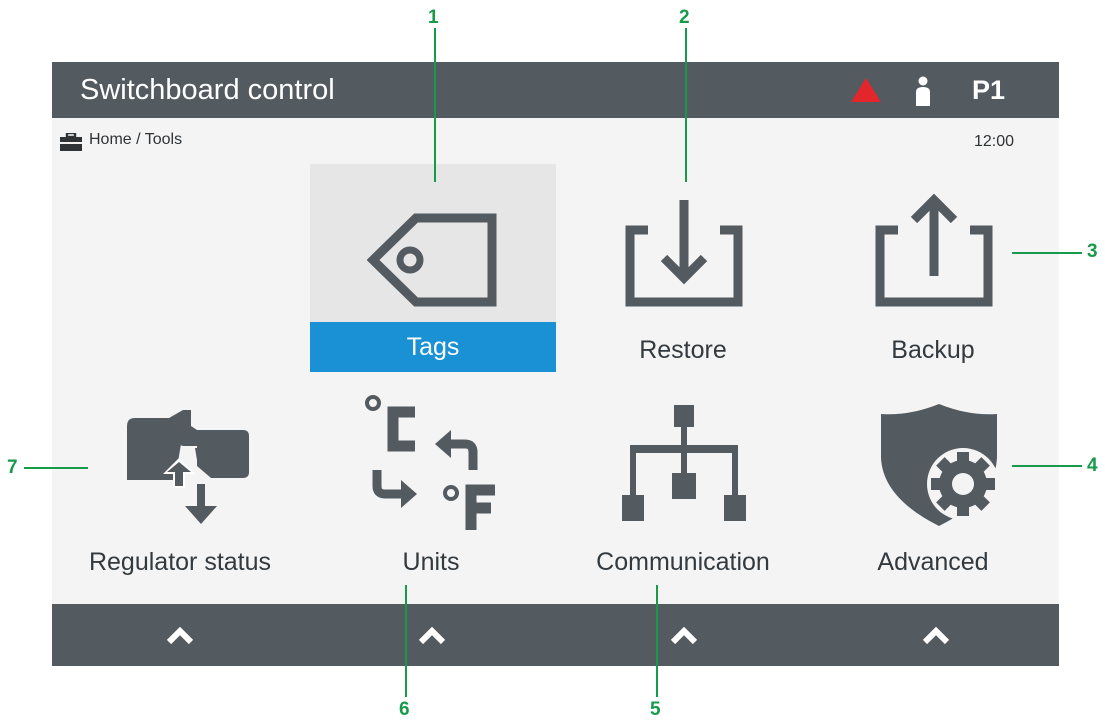 The image size is (1105, 720). What do you see at coordinates (933, 562) in the screenshot?
I see `tile-label-advanced: Advanced` at bounding box center [933, 562].